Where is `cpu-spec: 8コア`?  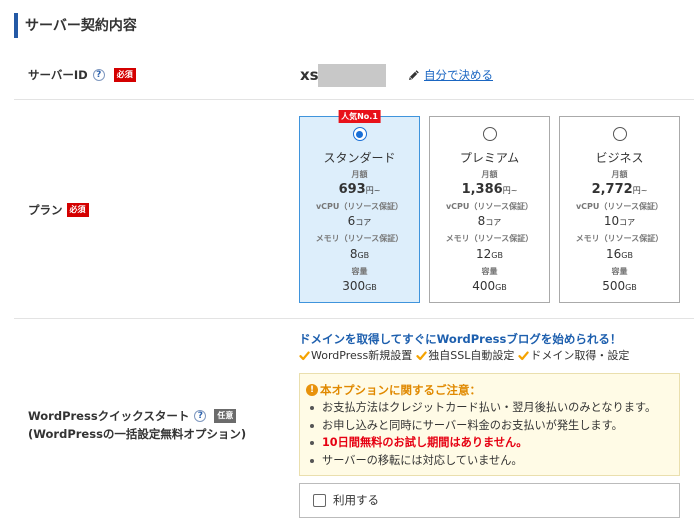 cpu-spec: 8コア is located at coordinates (489, 222).